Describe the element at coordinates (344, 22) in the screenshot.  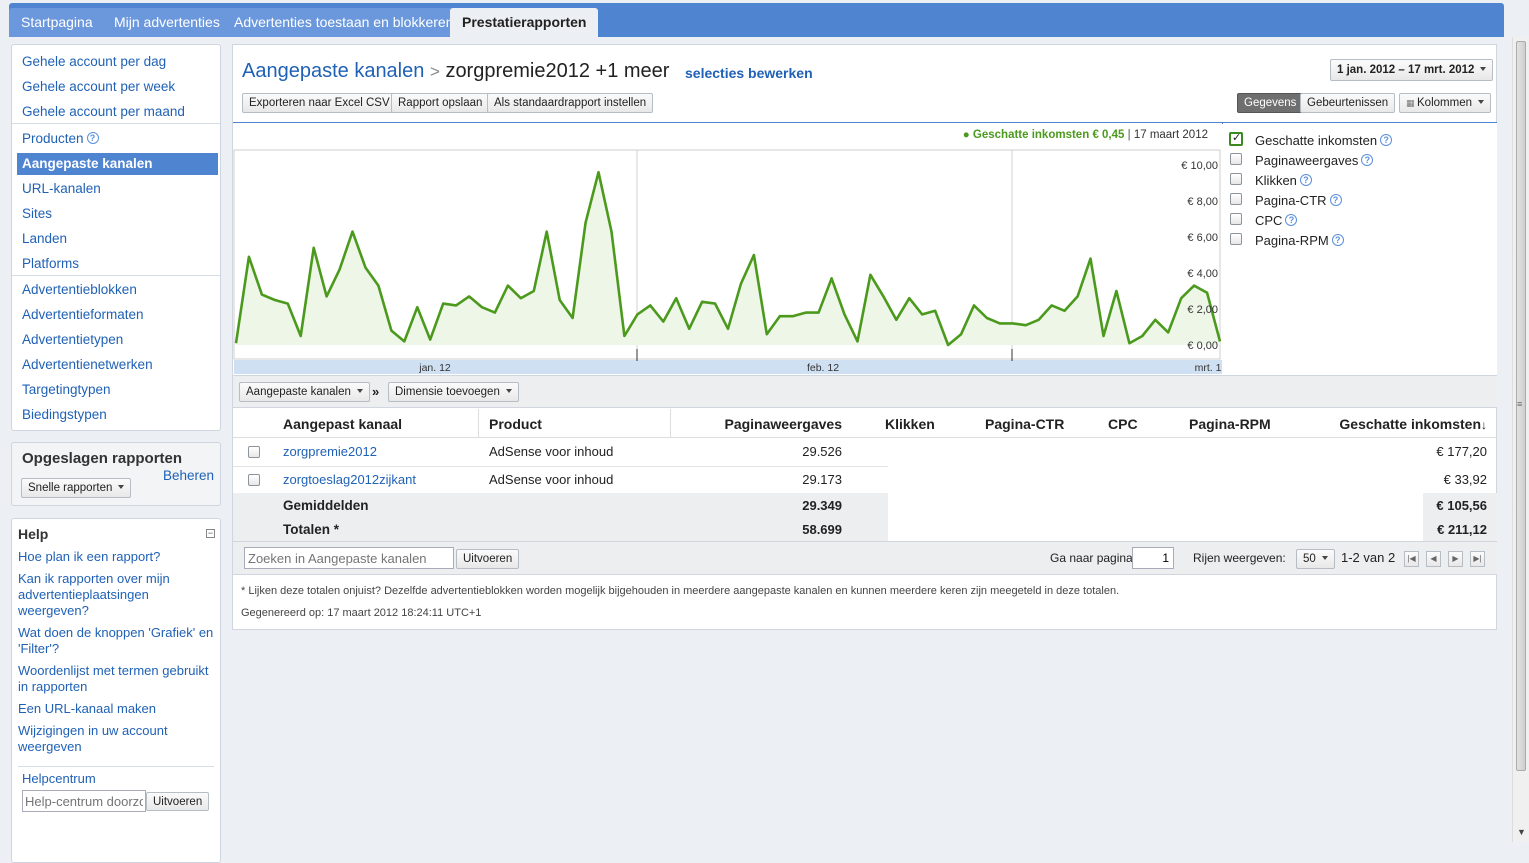
I see `tab-advertenties-toestaan: Advertenties toestaan en blokkeren` at that location.